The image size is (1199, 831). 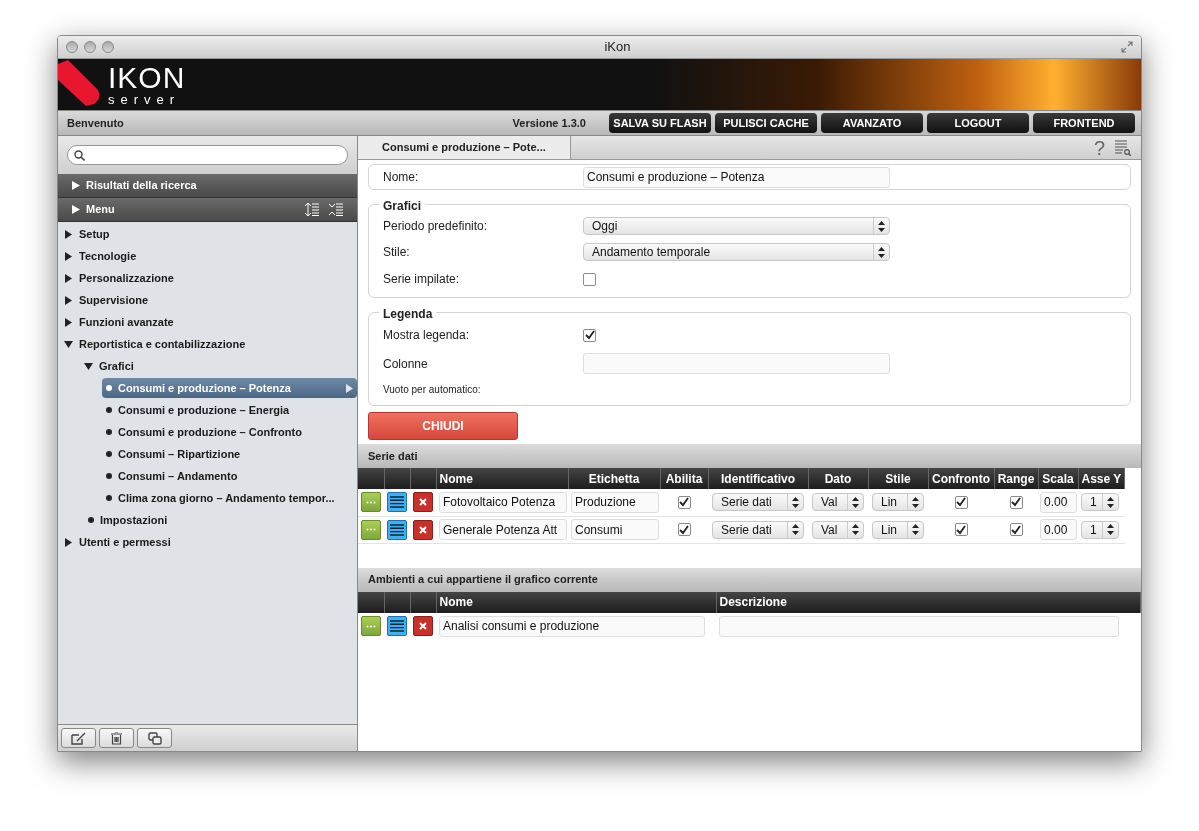 I want to click on name-field: Fotovoltaico Potenza, so click(x=503, y=502).